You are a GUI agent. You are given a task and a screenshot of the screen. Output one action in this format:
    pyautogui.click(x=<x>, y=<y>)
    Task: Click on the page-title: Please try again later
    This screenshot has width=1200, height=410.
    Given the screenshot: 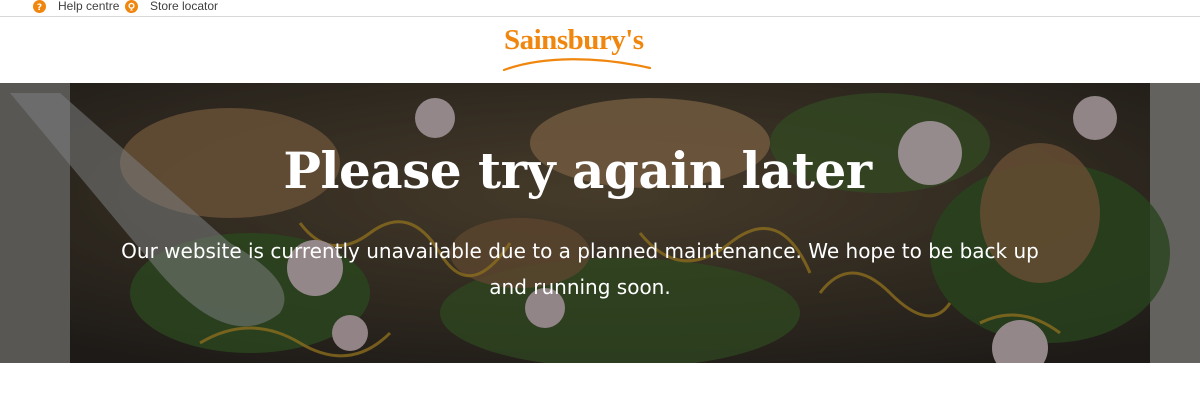 What is the action you would take?
    pyautogui.click(x=577, y=170)
    